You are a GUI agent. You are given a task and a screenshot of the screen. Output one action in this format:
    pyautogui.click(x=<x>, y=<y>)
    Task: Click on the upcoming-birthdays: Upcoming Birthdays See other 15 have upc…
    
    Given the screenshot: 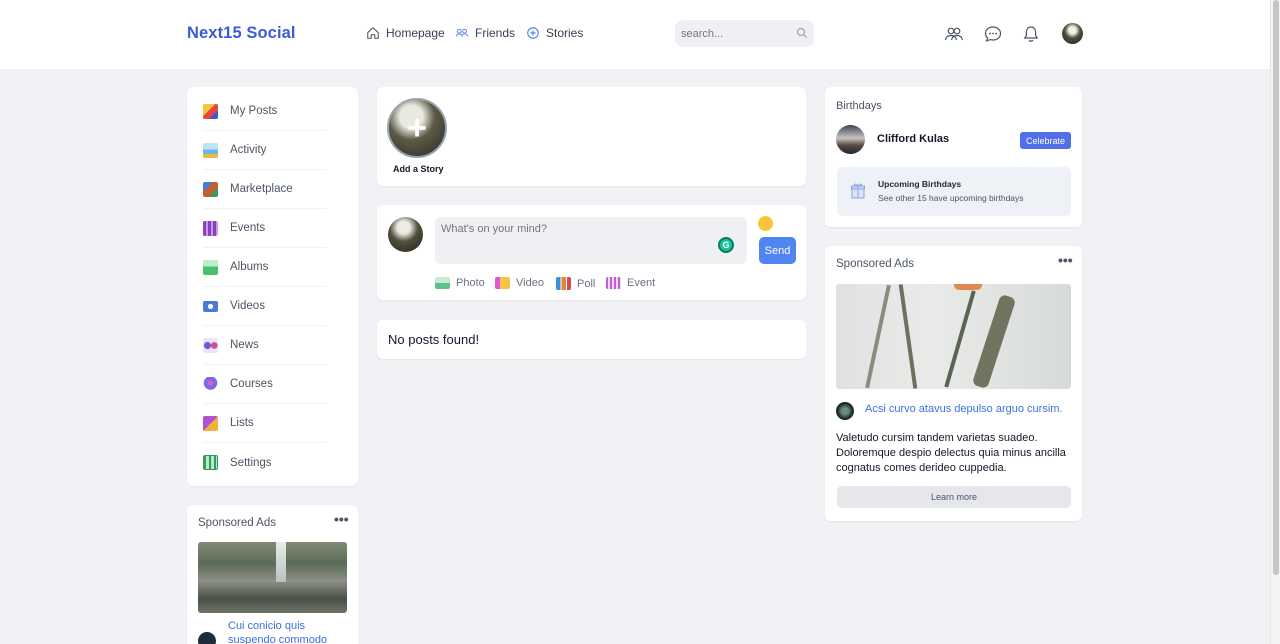 What is the action you would take?
    pyautogui.click(x=954, y=191)
    